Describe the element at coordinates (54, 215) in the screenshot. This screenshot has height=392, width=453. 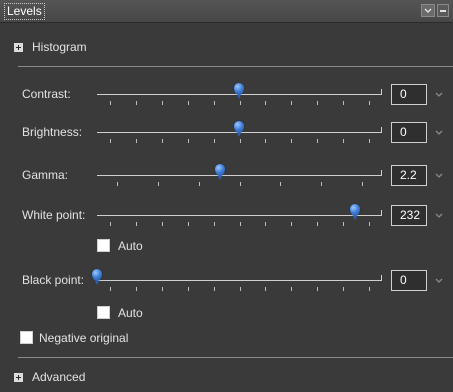
I see `white-point-label: White point:` at that location.